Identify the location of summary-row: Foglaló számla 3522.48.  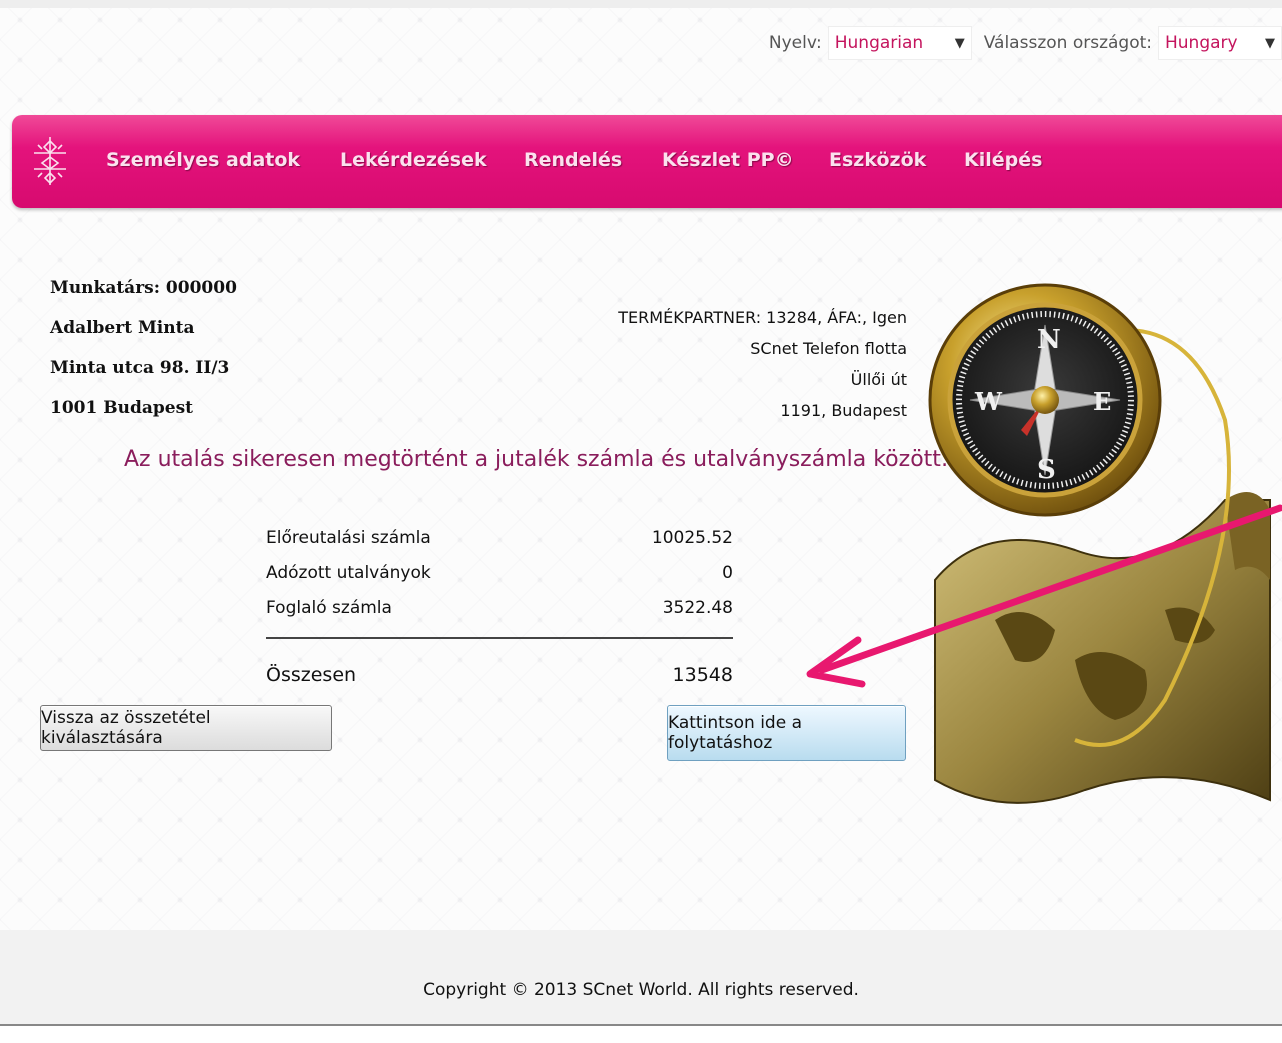
(499, 607).